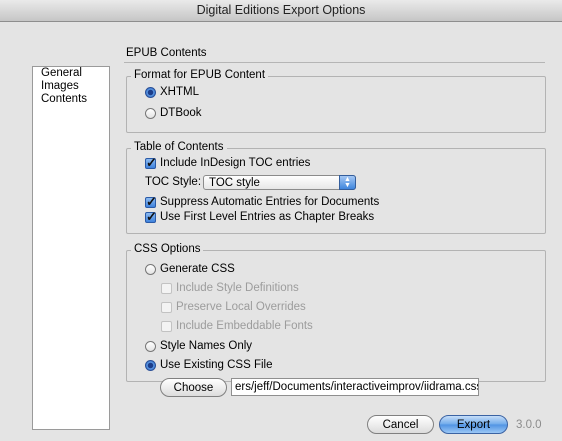 The width and height of the screenshot is (562, 441). What do you see at coordinates (181, 113) in the screenshot?
I see `dtbook-label: DTBook` at bounding box center [181, 113].